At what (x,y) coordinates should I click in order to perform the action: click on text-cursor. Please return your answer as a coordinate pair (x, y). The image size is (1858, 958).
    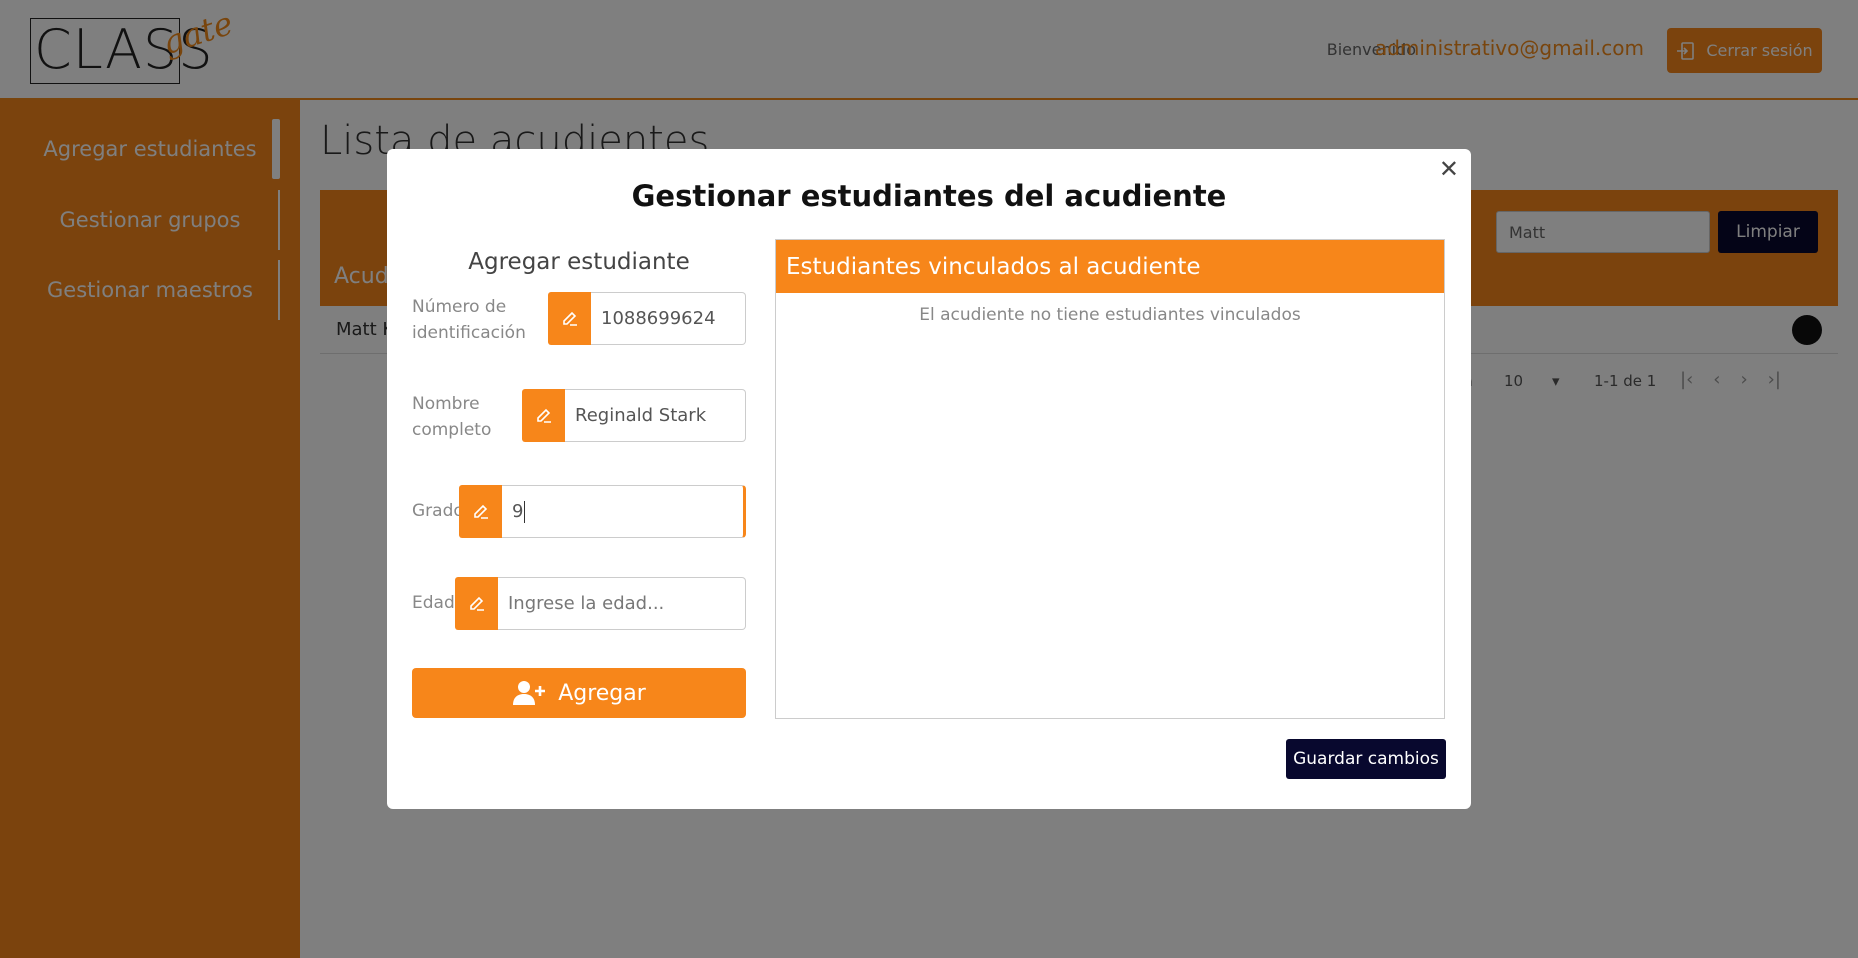
    Looking at the image, I should click on (525, 511).